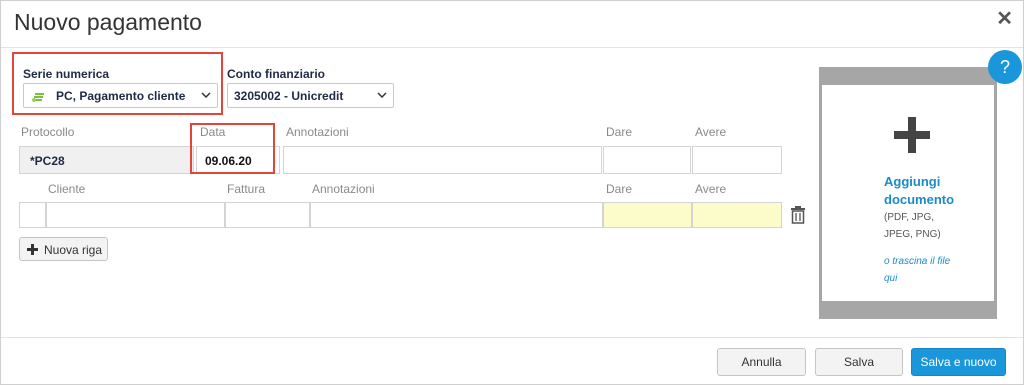 The image size is (1024, 385). What do you see at coordinates (619, 132) in the screenshot?
I see `col-dare: Dare` at bounding box center [619, 132].